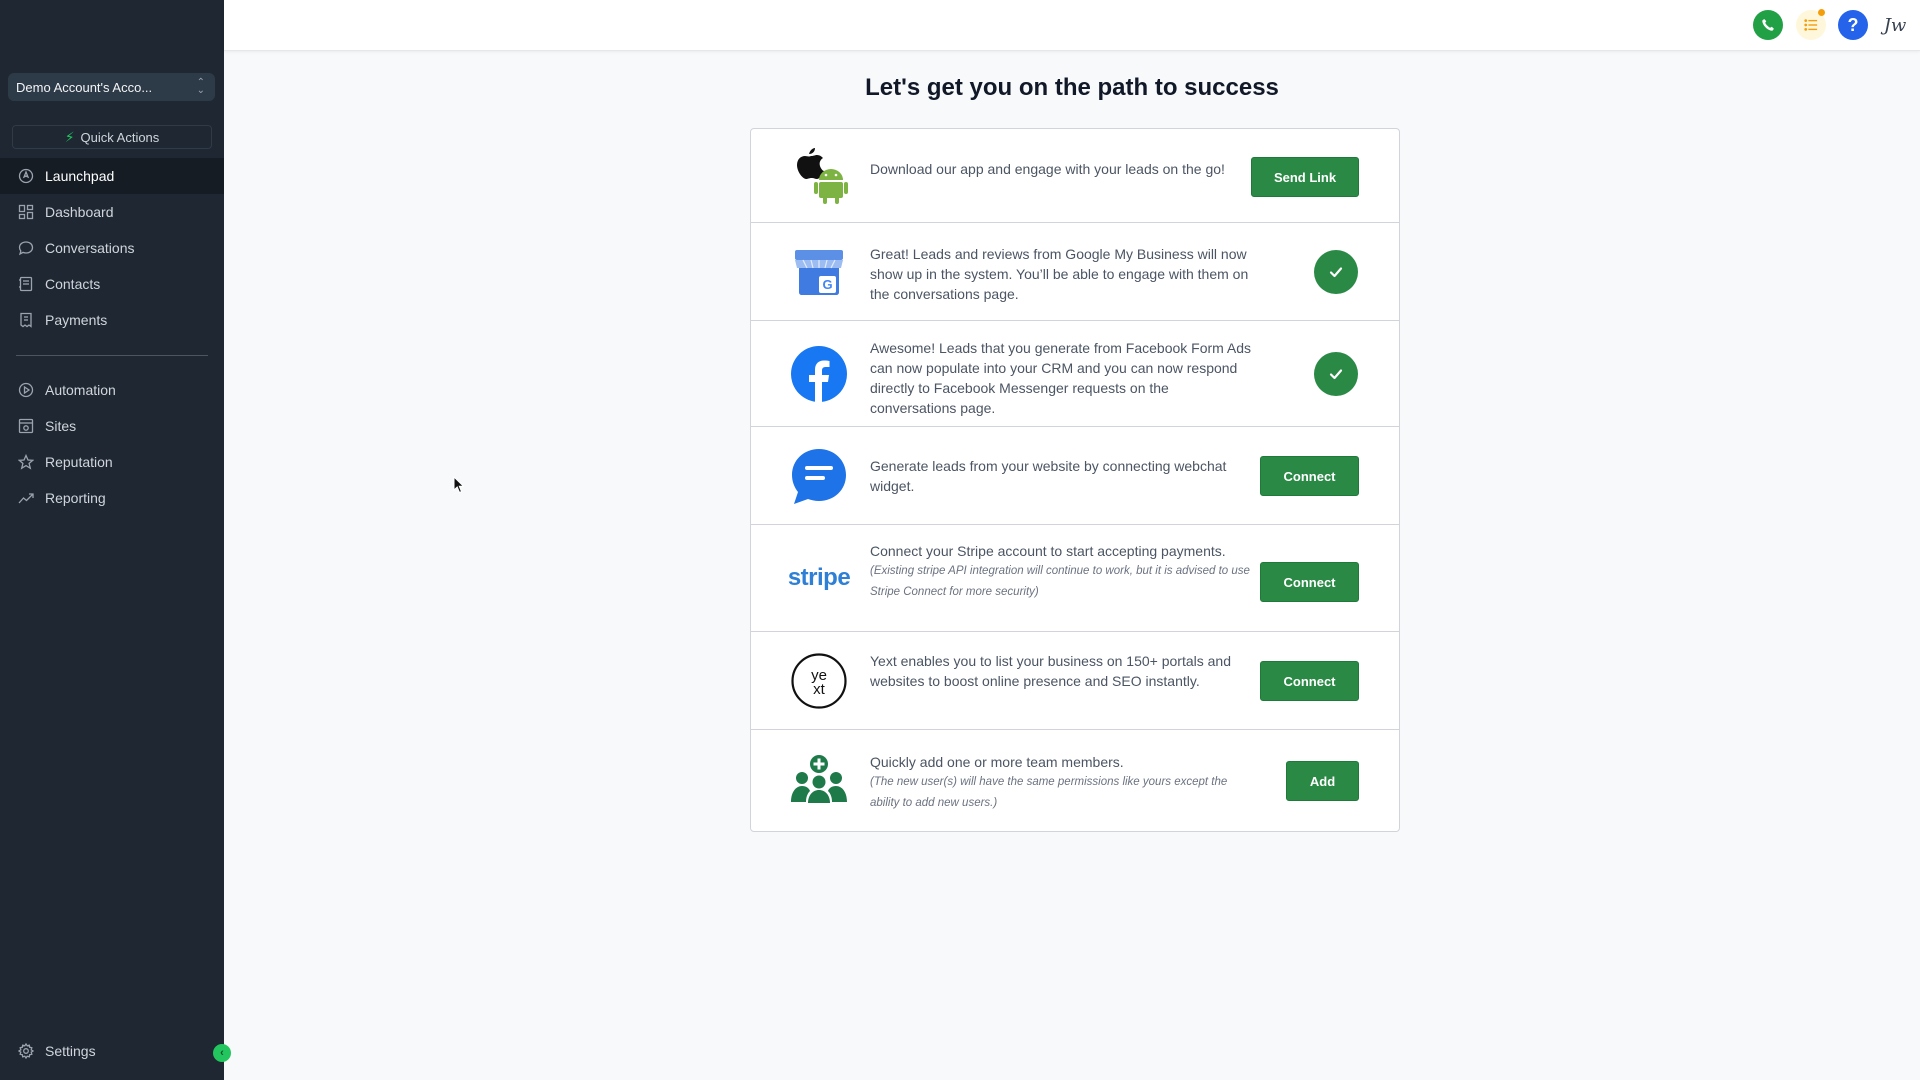 The height and width of the screenshot is (1080, 1920). What do you see at coordinates (1309, 681) in the screenshot?
I see `connect-yext-button: Connect` at bounding box center [1309, 681].